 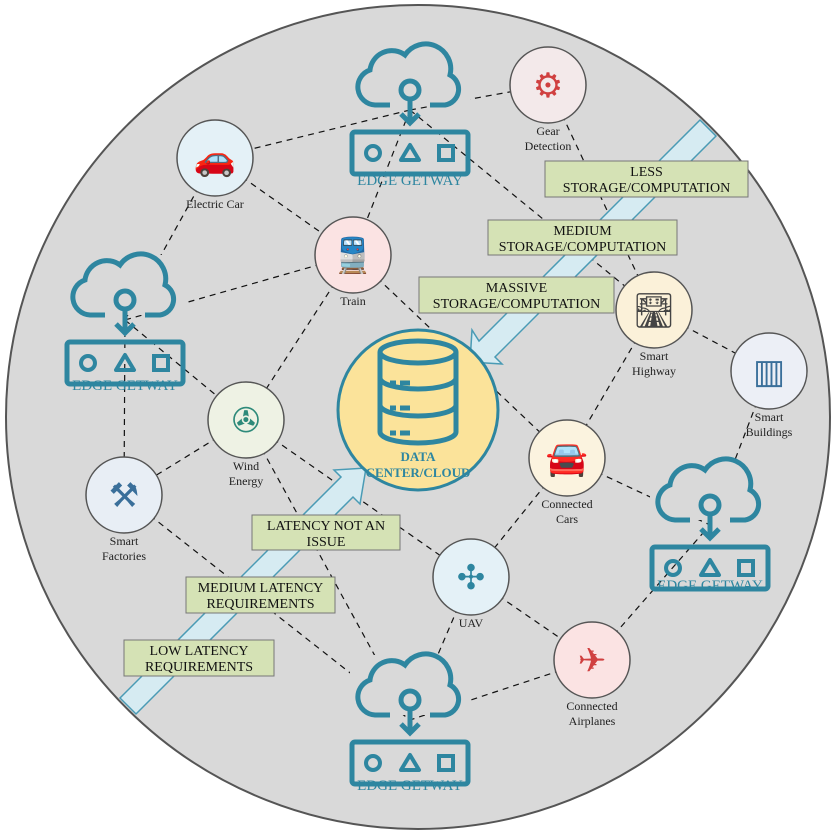 What do you see at coordinates (646, 172) in the screenshot?
I see `tier-label-line: LESS` at bounding box center [646, 172].